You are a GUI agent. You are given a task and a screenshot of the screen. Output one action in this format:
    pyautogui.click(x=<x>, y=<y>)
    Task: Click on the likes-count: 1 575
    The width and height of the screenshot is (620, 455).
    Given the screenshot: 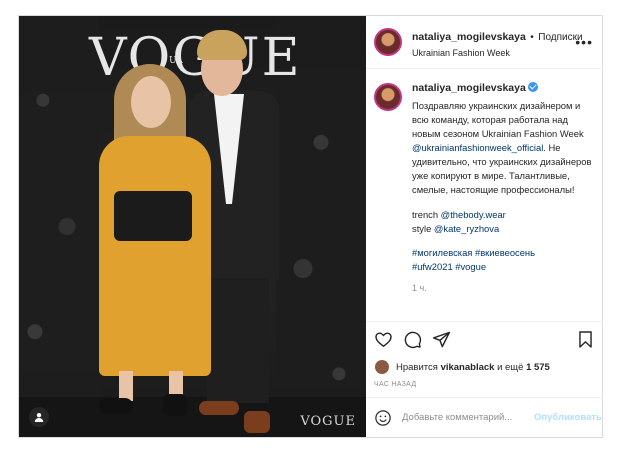 What is the action you would take?
    pyautogui.click(x=538, y=367)
    